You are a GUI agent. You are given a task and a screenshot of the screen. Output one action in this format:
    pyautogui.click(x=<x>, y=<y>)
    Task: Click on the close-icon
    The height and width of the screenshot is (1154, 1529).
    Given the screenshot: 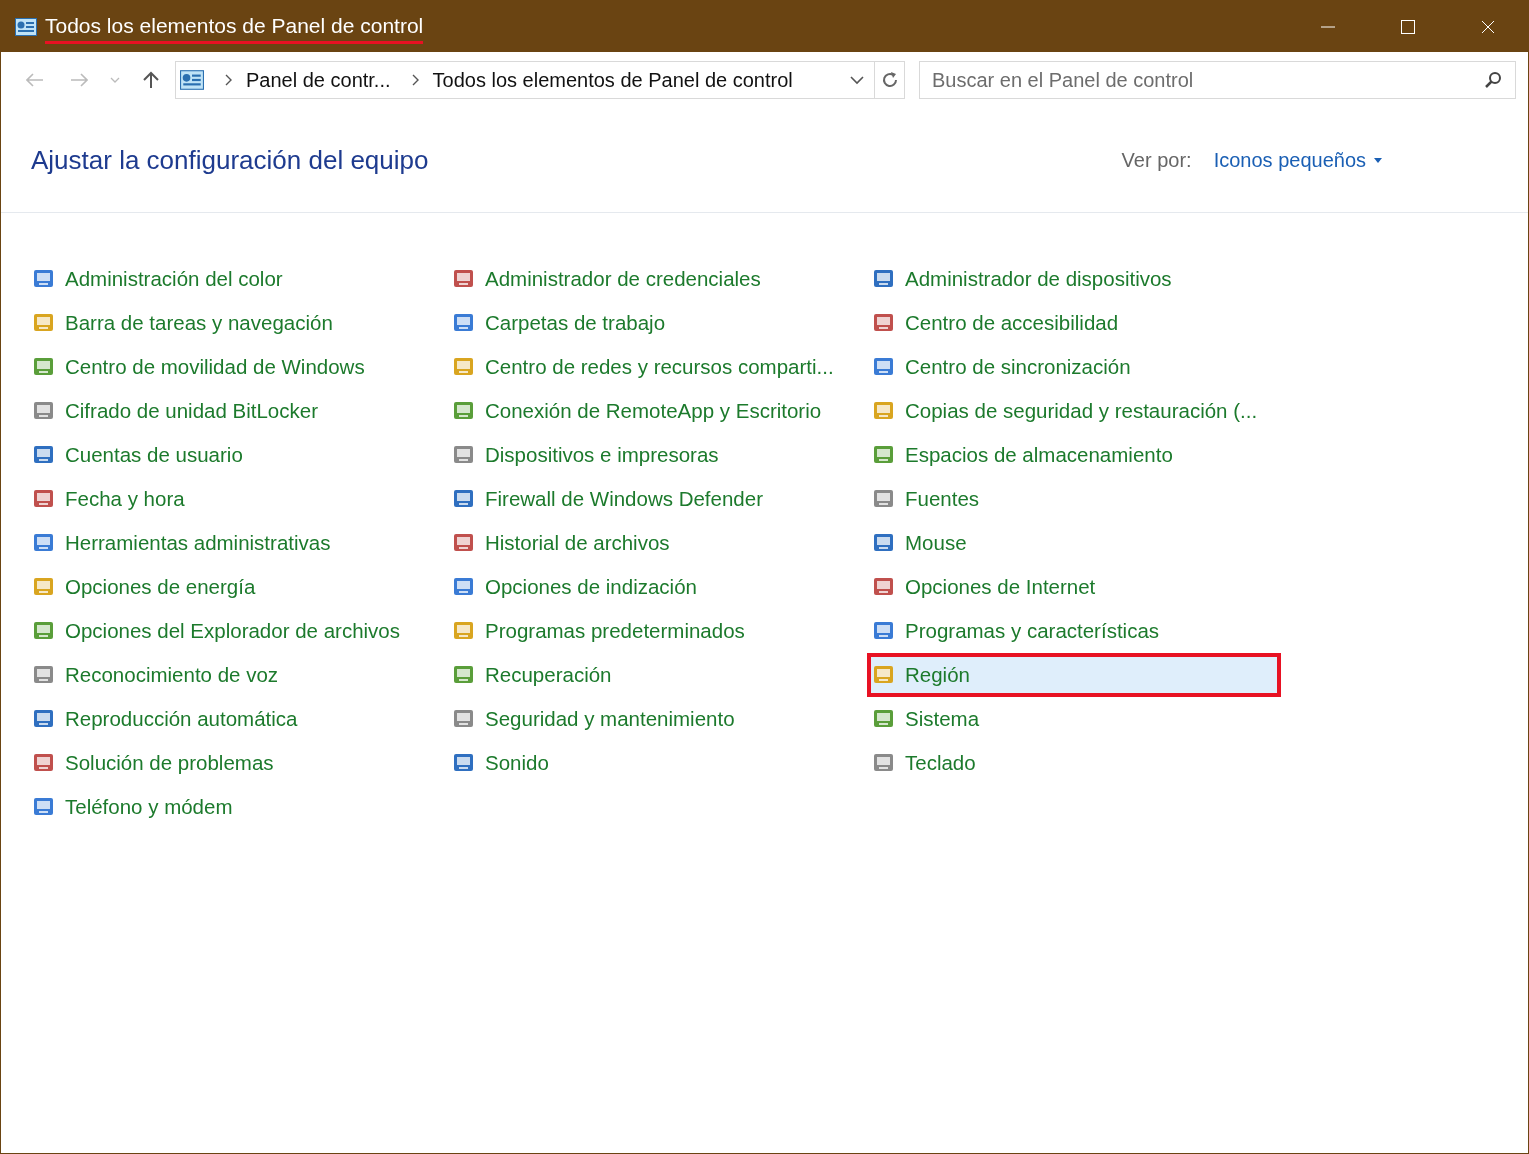 What is the action you would take?
    pyautogui.click(x=1488, y=26)
    